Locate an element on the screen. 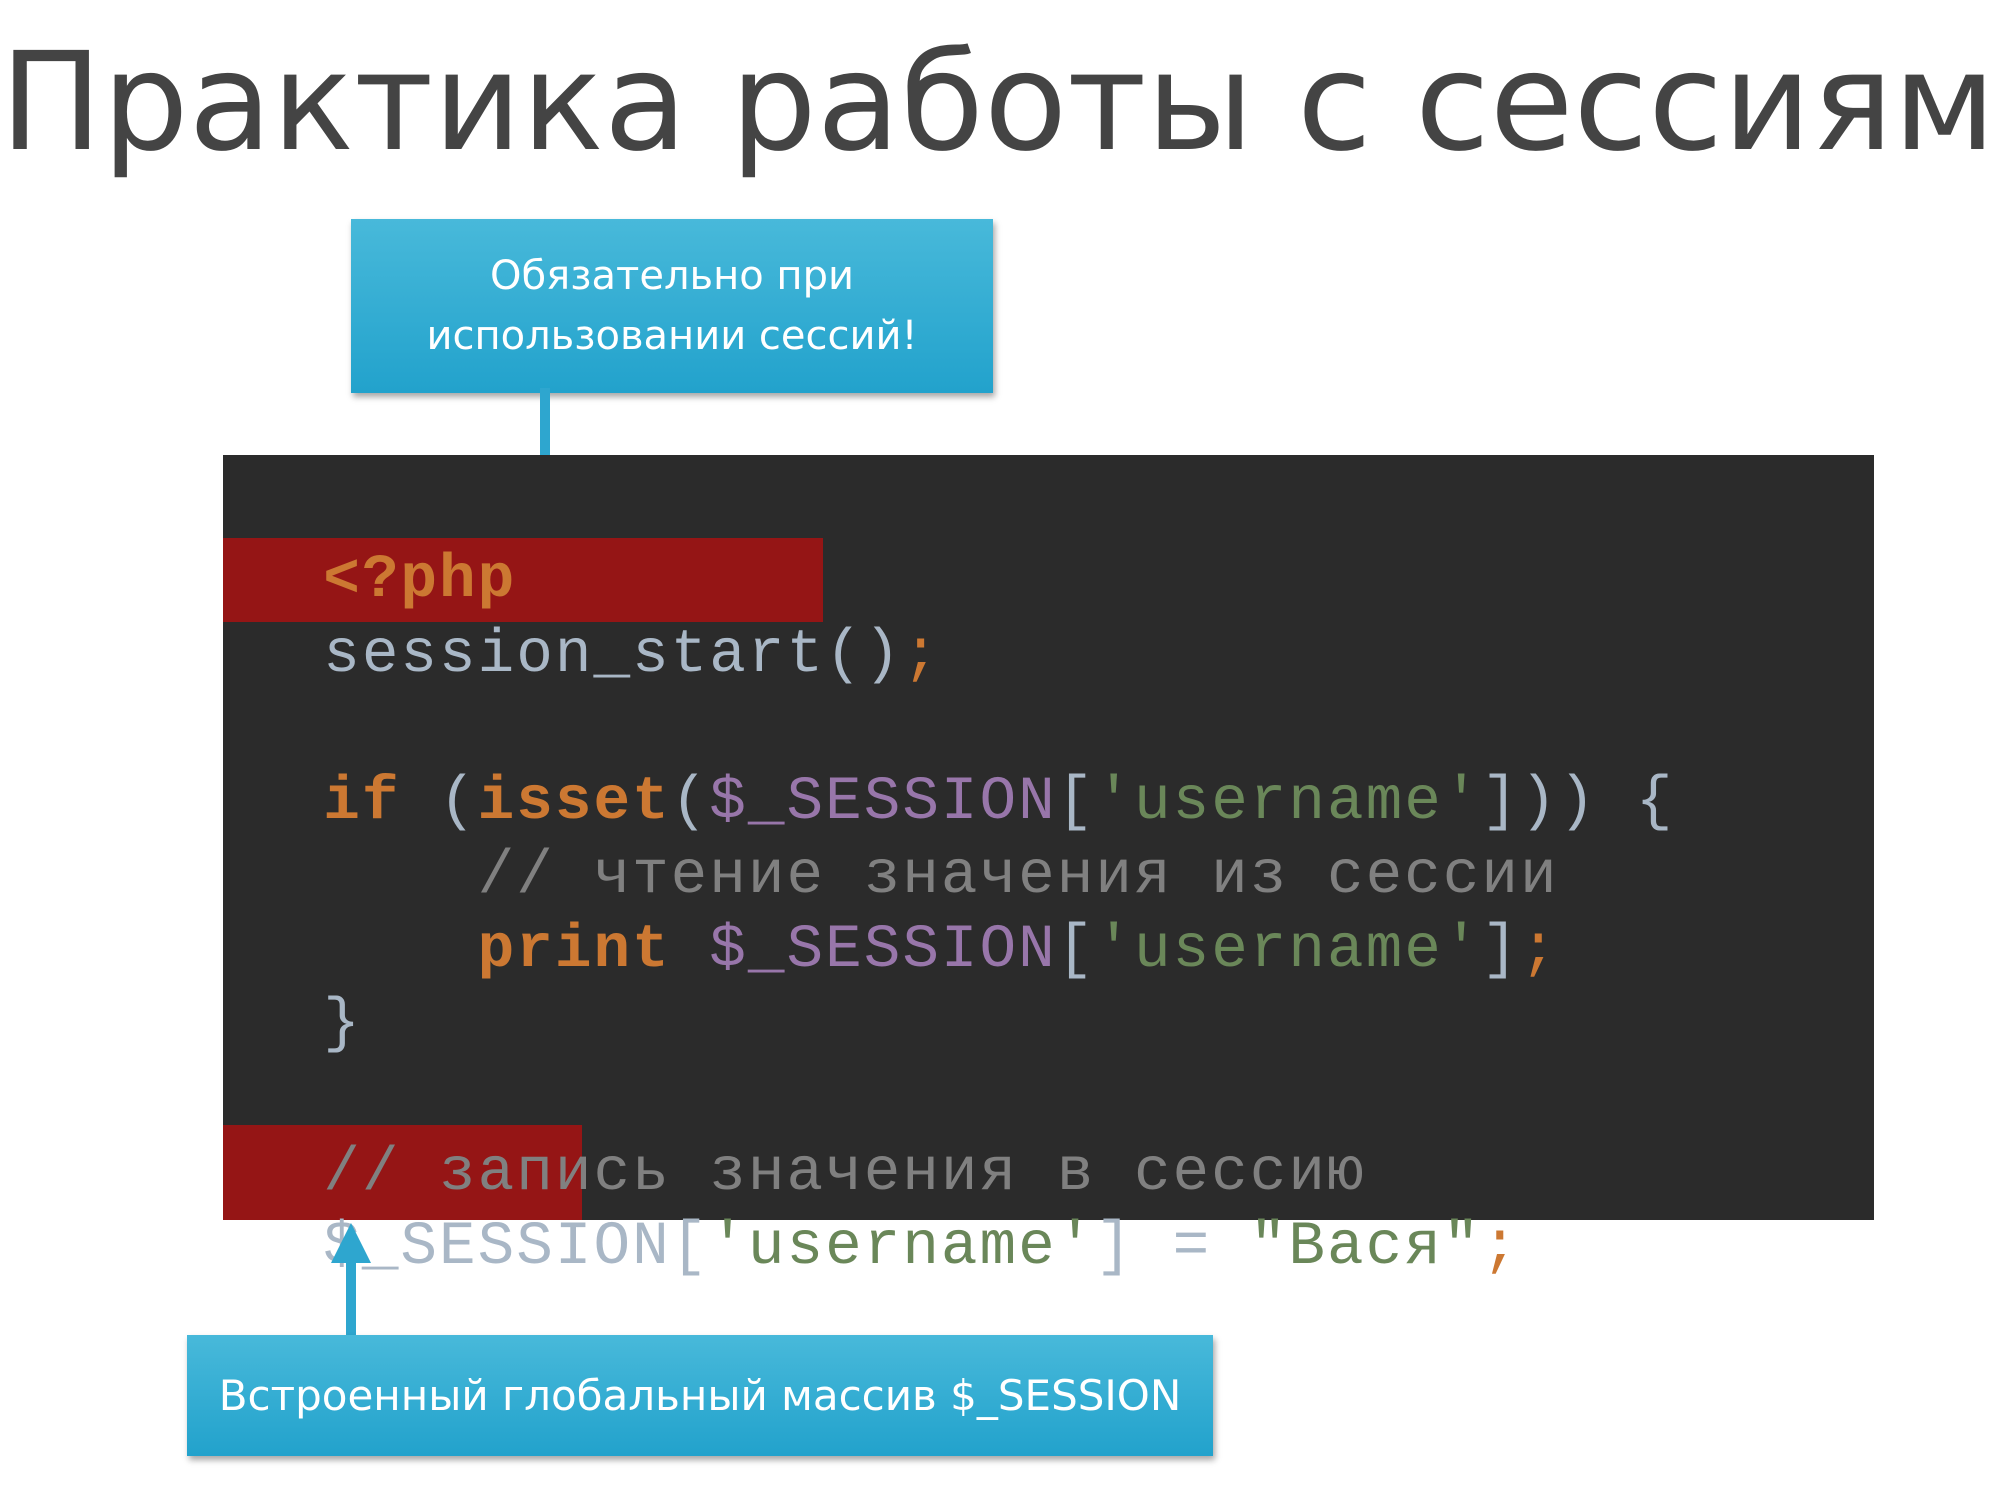 This screenshot has width=2000, height=1500. code-line-session-start: session_start(); is located at coordinates (632, 655).